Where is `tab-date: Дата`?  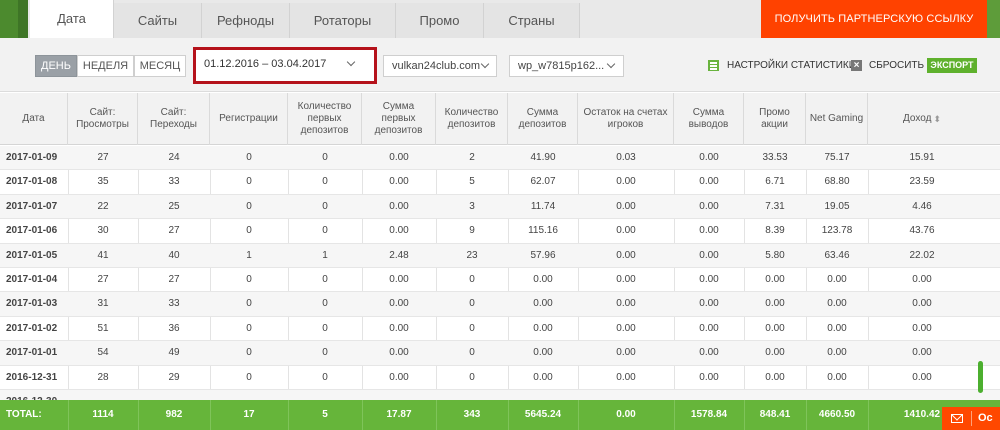
tab-date: Дата is located at coordinates (72, 19).